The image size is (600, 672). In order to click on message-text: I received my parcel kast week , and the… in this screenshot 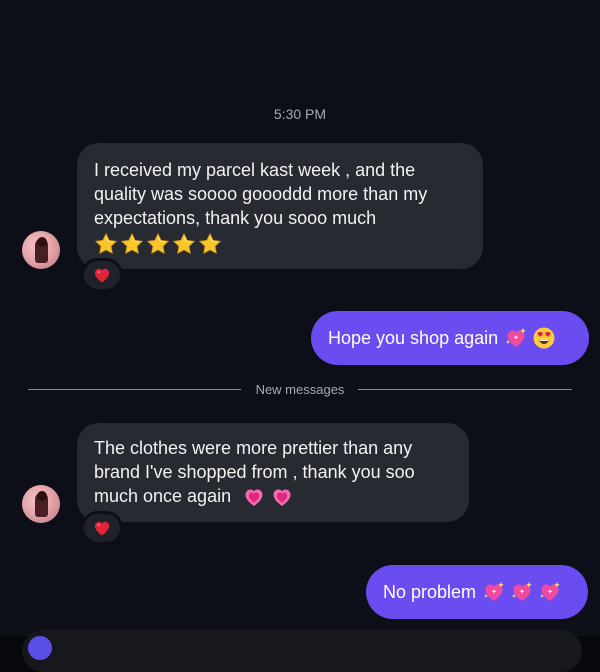, I will do `click(261, 194)`.